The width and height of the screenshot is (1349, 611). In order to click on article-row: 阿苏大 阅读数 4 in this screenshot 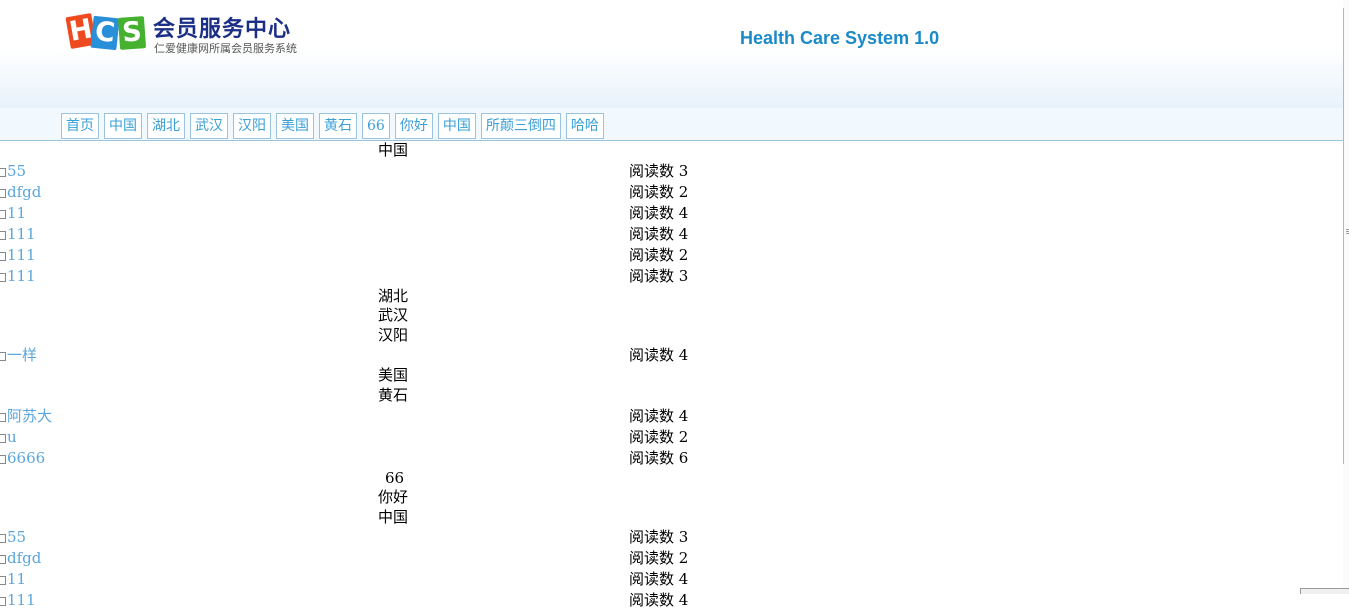, I will do `click(671, 416)`.